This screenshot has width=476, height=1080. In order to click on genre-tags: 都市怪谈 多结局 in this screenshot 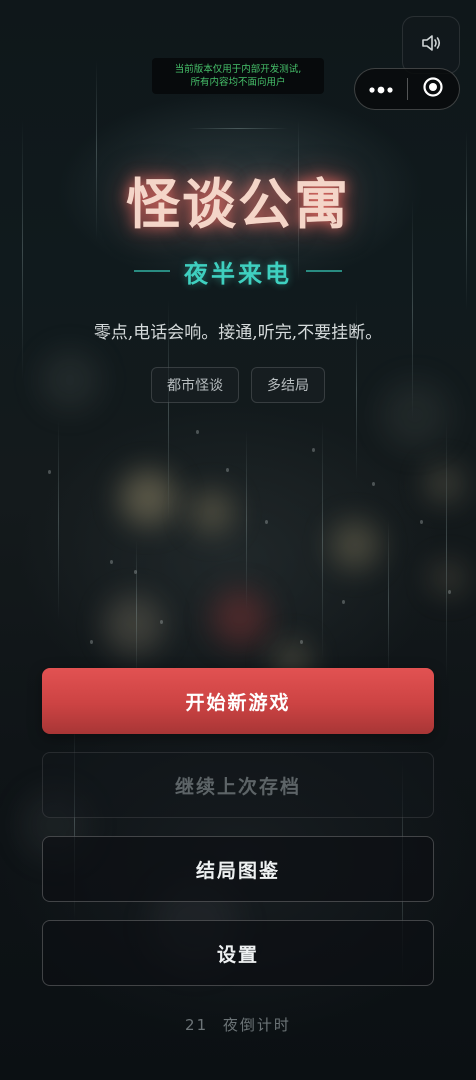, I will do `click(238, 385)`.